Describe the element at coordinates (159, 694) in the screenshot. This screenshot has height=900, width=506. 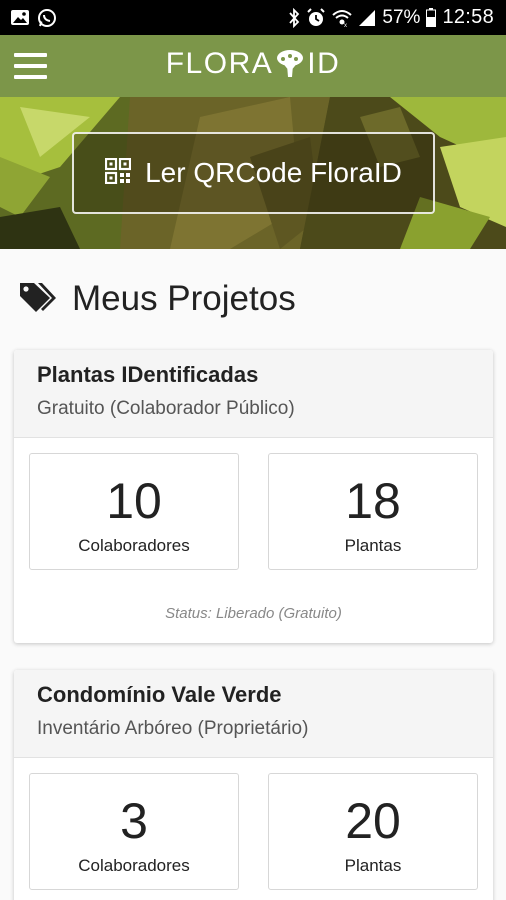
I see `project-title: Condomínio Vale Verde` at that location.